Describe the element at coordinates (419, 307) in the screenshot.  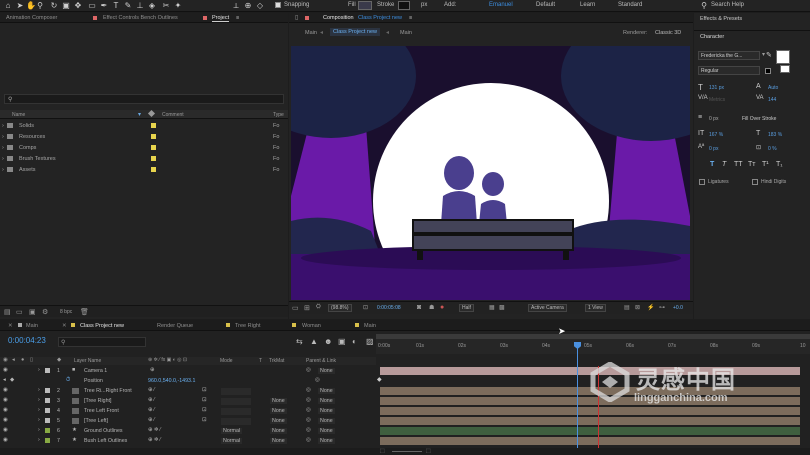
I see `snapshot-camera-icon: ◙` at that location.